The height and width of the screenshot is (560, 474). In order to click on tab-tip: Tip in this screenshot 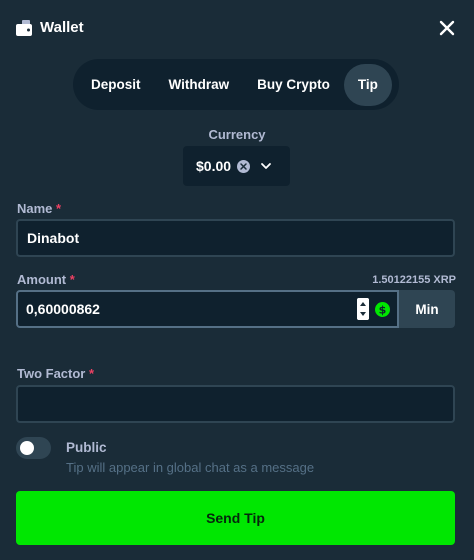, I will do `click(367, 84)`.